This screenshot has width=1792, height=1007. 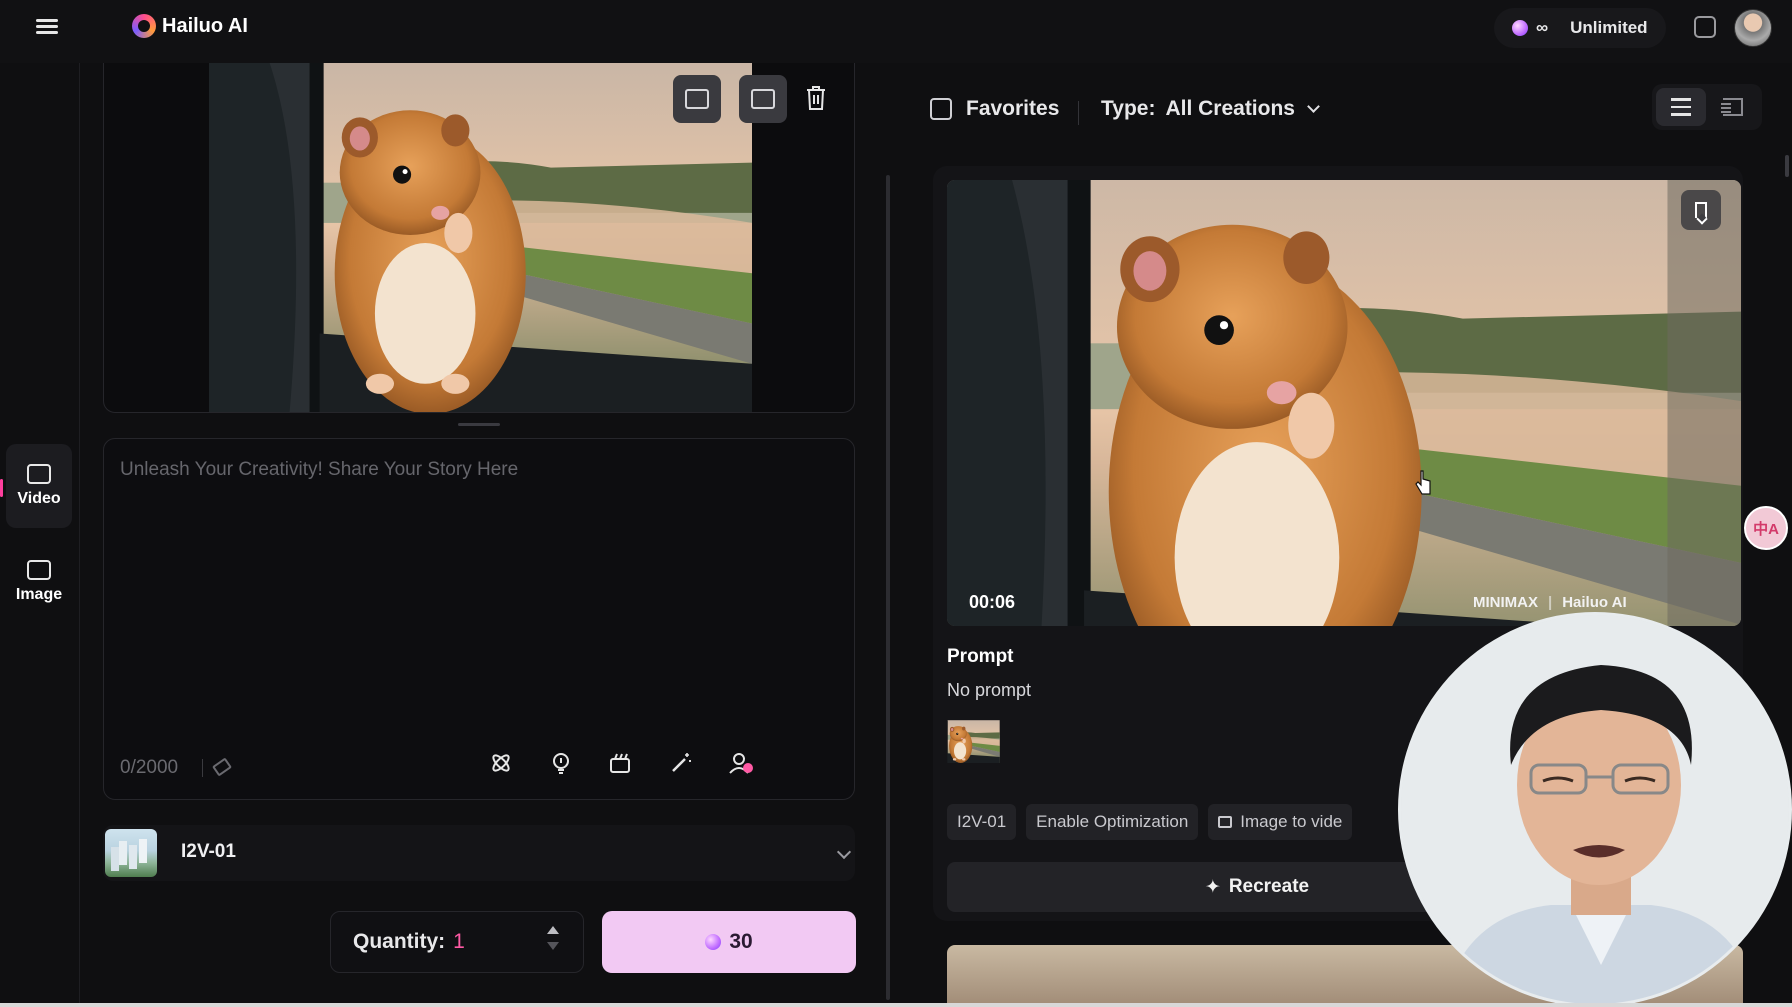 What do you see at coordinates (1291, 821) in the screenshot?
I see `tag-label: Image to vide` at bounding box center [1291, 821].